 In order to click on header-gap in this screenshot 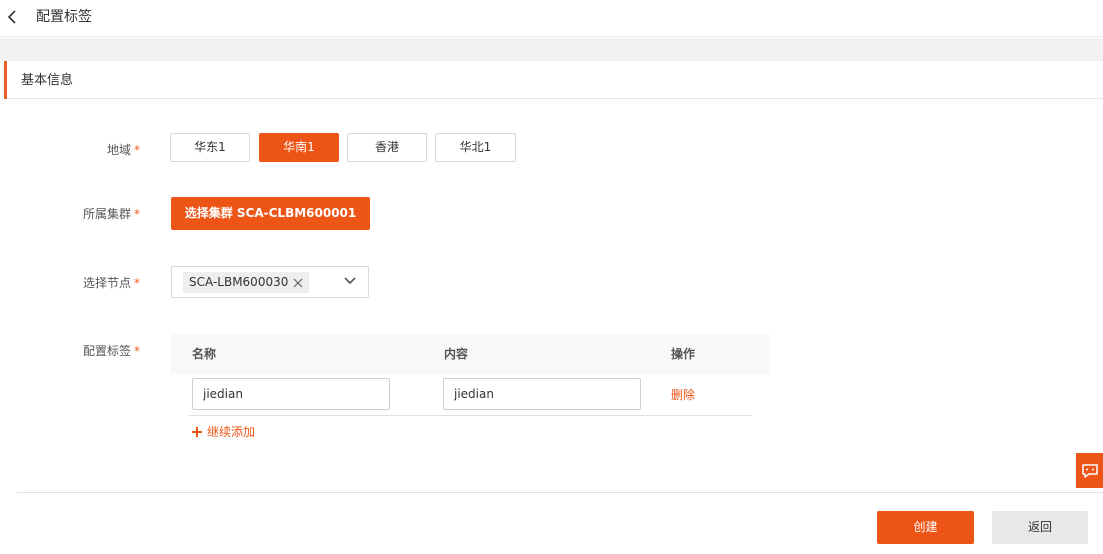, I will do `click(551, 49)`.